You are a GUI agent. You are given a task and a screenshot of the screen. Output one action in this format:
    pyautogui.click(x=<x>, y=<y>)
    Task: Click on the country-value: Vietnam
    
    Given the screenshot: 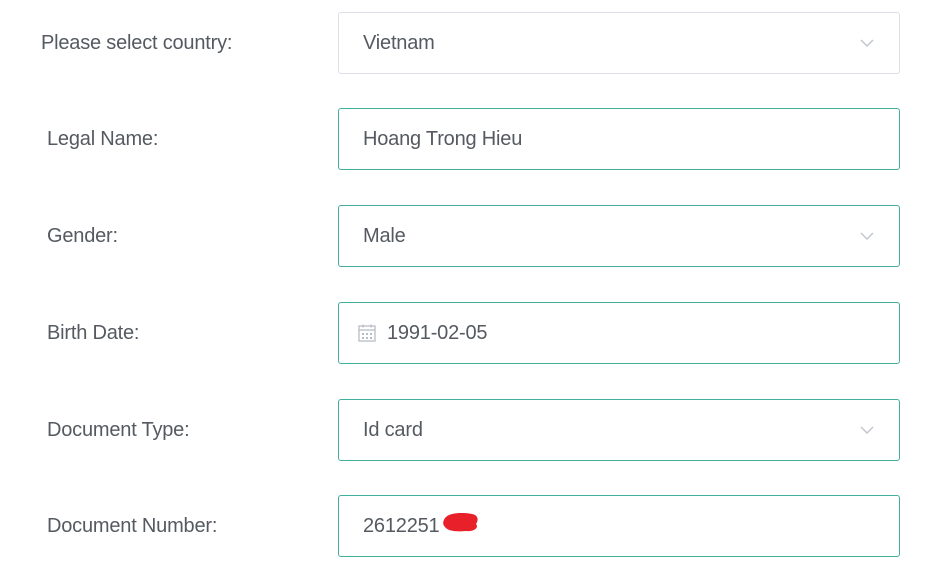 What is the action you would take?
    pyautogui.click(x=399, y=42)
    